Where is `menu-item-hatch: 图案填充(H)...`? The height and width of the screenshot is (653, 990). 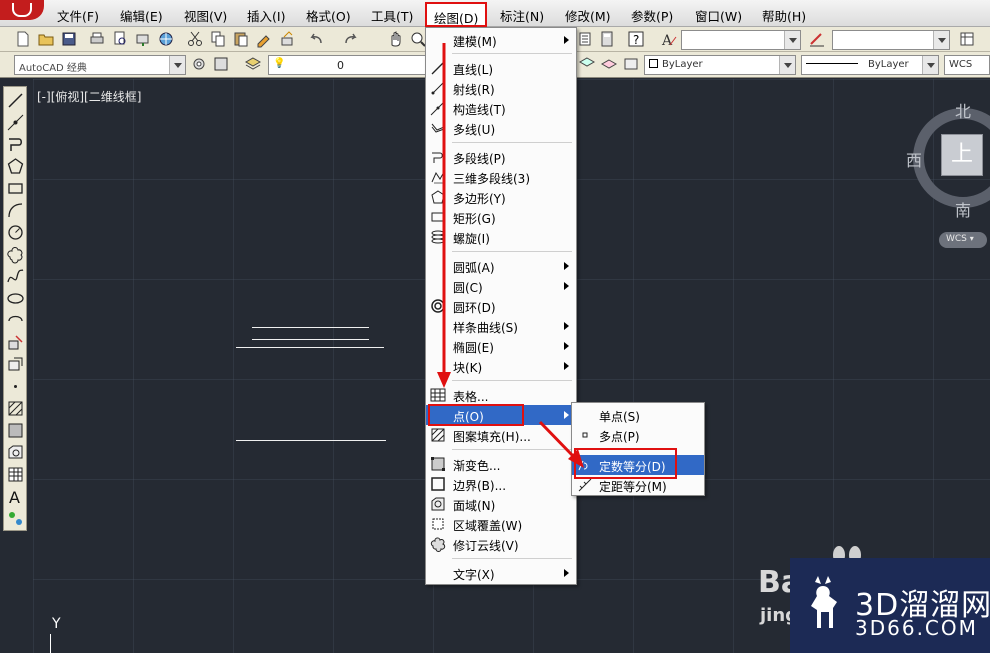
menu-item-hatch: 图案填充(H)... is located at coordinates (501, 435).